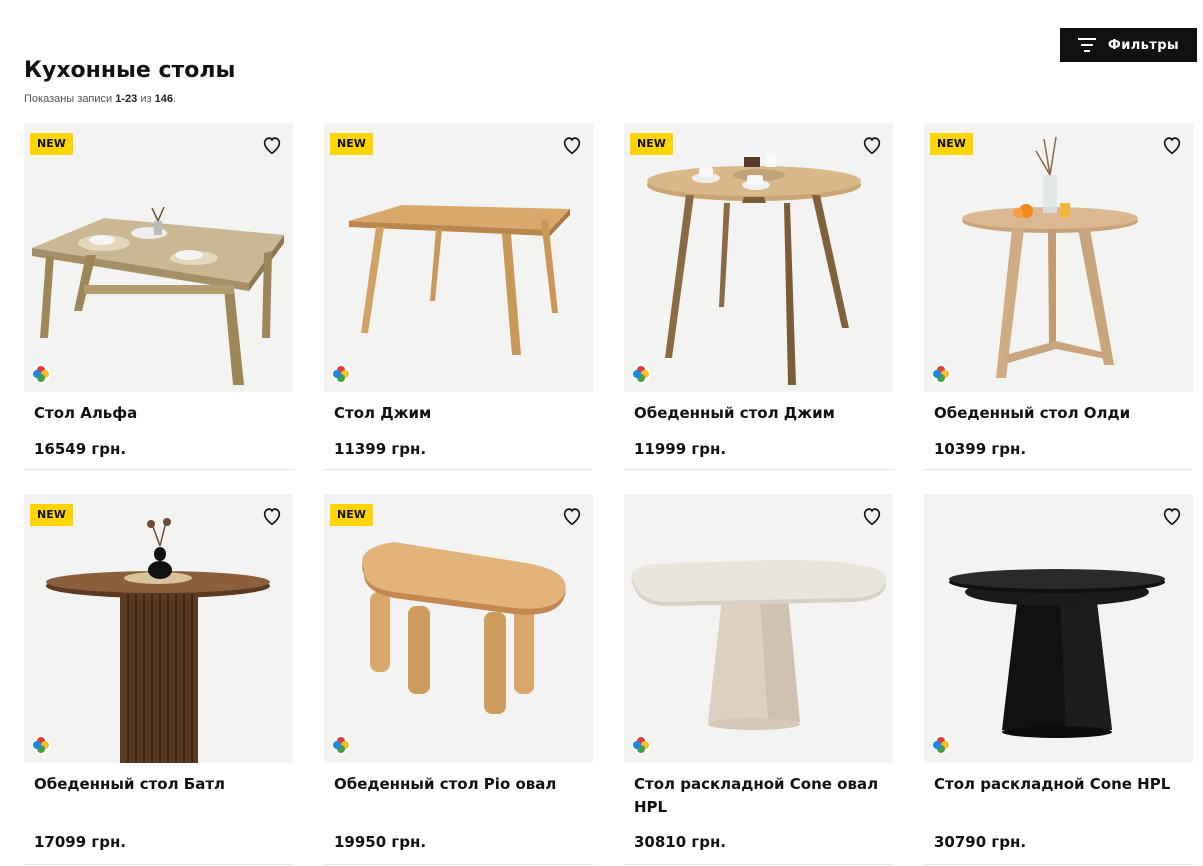 Image resolution: width=1203 pixels, height=866 pixels. I want to click on product-price: 11999 грн., so click(680, 449).